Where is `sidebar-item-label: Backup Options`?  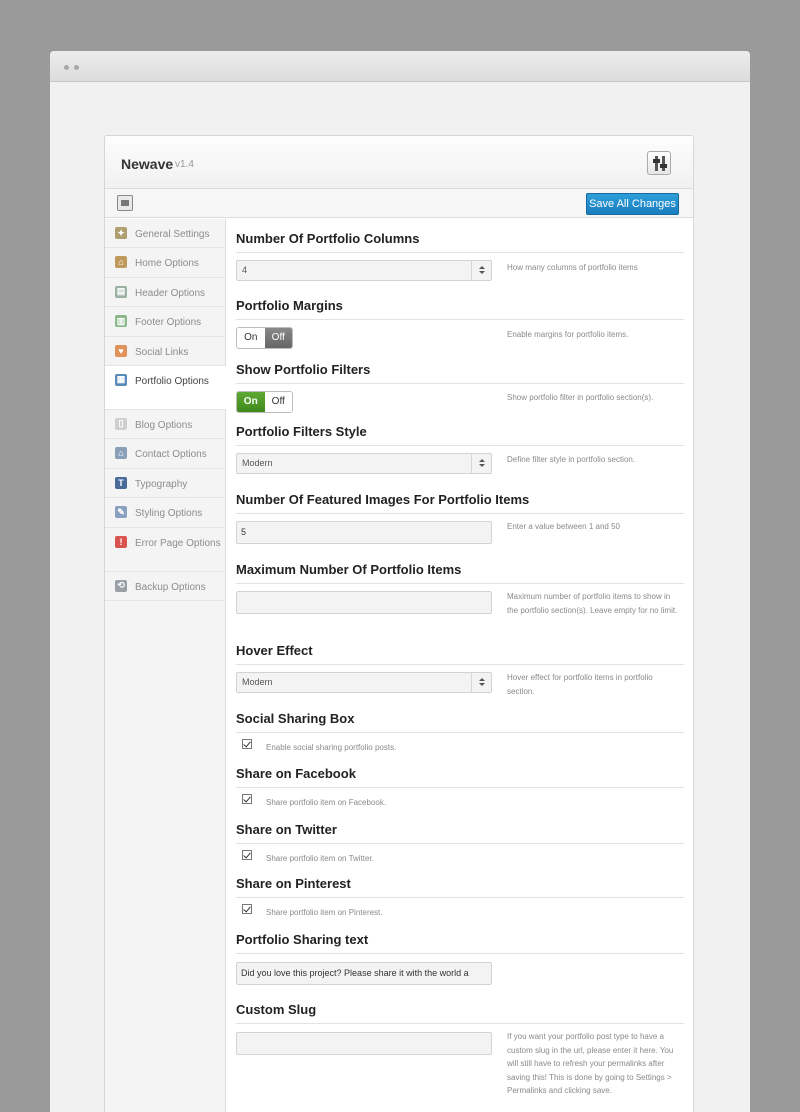
sidebar-item-label: Backup Options is located at coordinates (170, 587).